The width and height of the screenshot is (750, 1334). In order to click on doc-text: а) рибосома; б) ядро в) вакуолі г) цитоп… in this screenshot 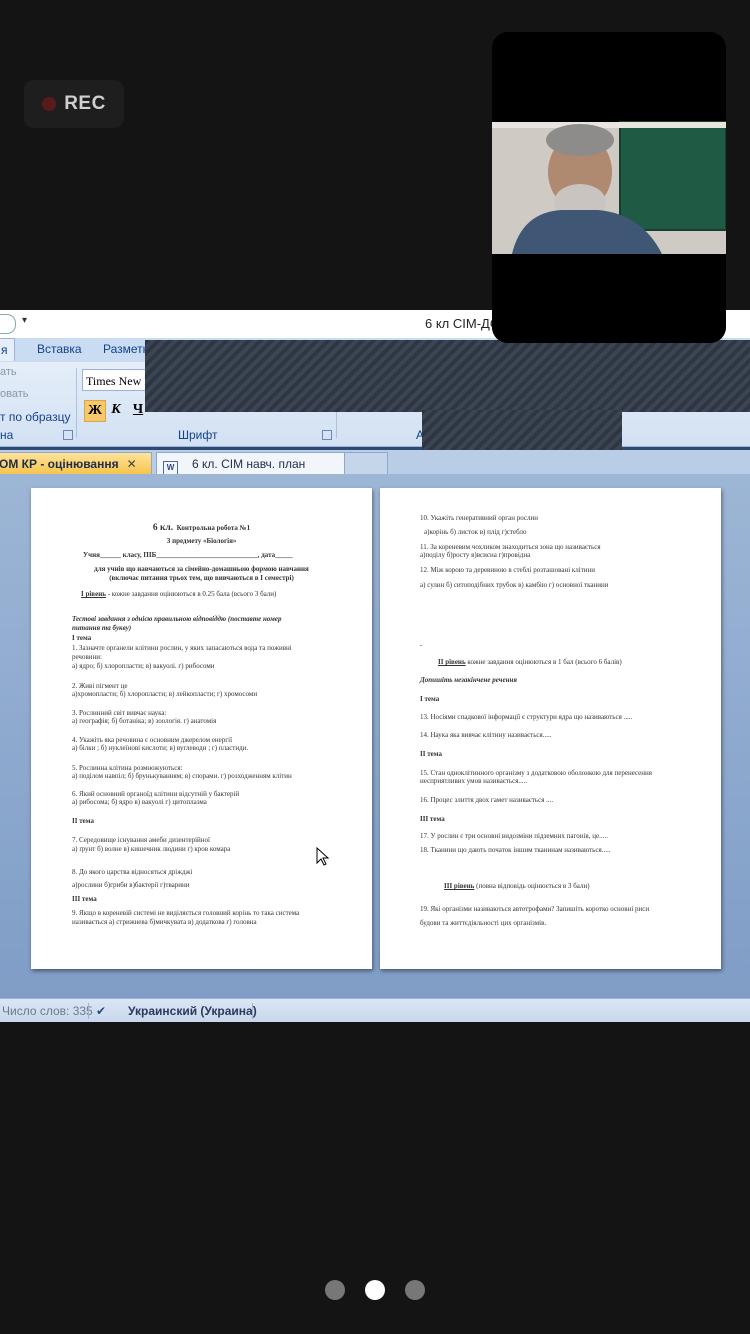, I will do `click(139, 802)`.